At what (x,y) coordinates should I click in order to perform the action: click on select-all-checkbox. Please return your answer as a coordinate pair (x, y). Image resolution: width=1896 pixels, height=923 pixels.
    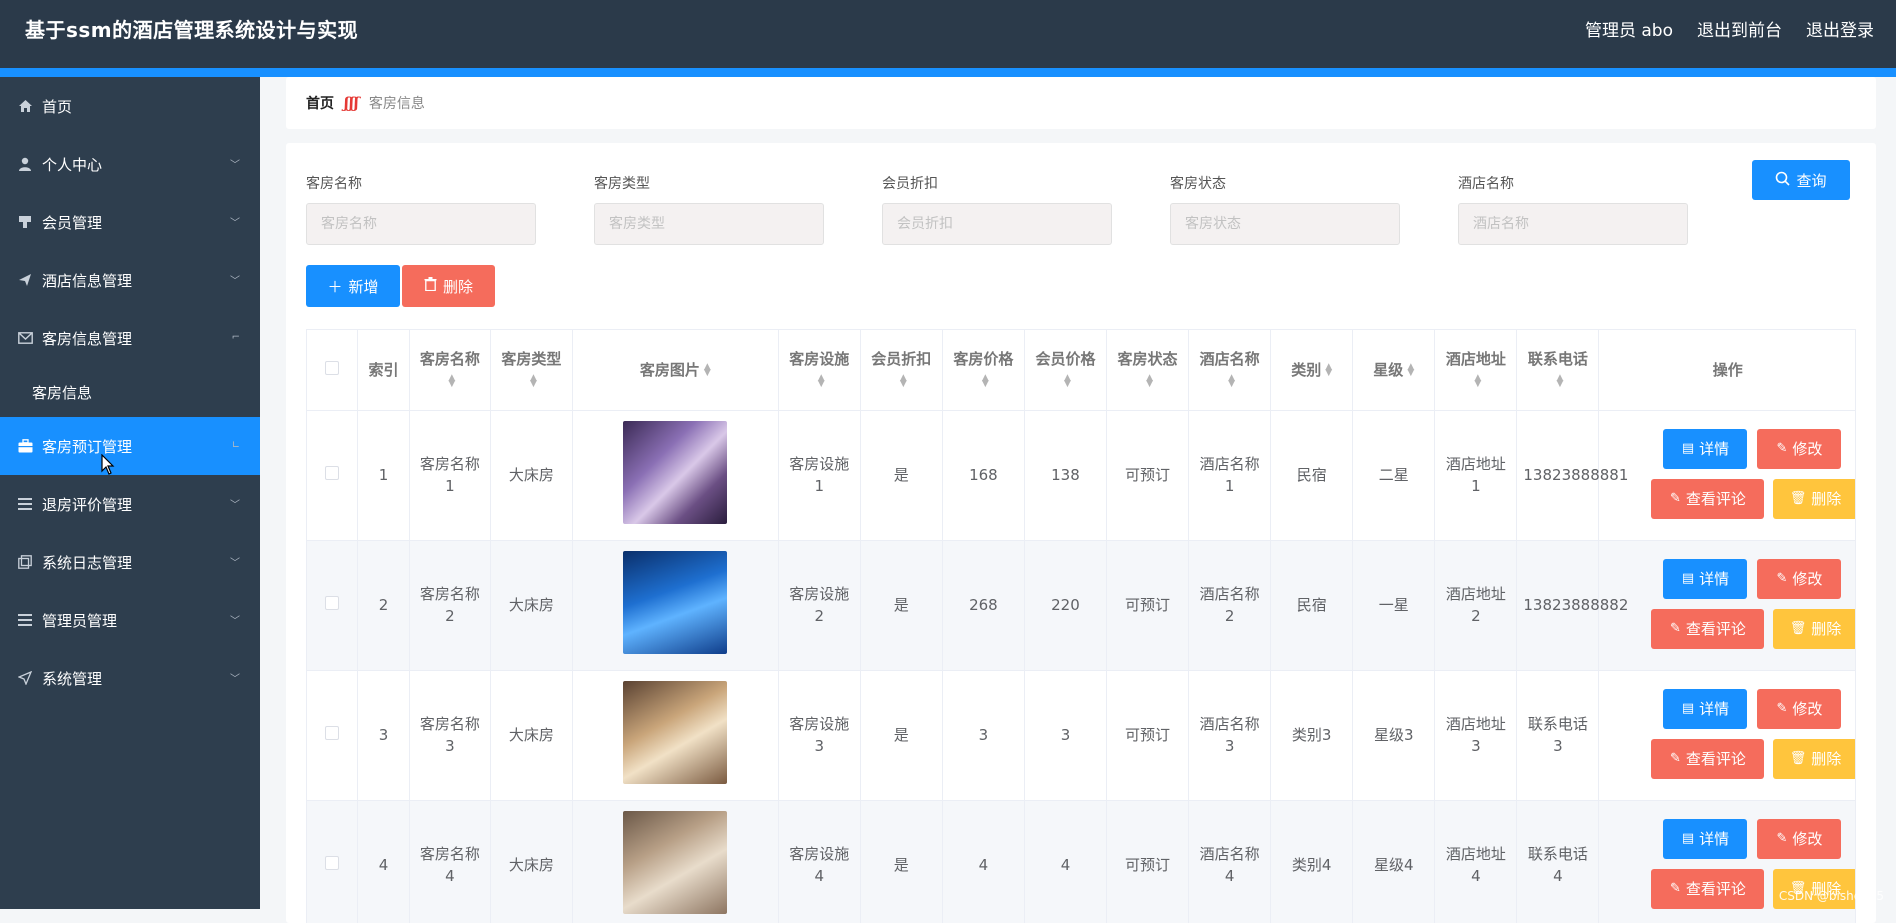
    Looking at the image, I should click on (332, 368).